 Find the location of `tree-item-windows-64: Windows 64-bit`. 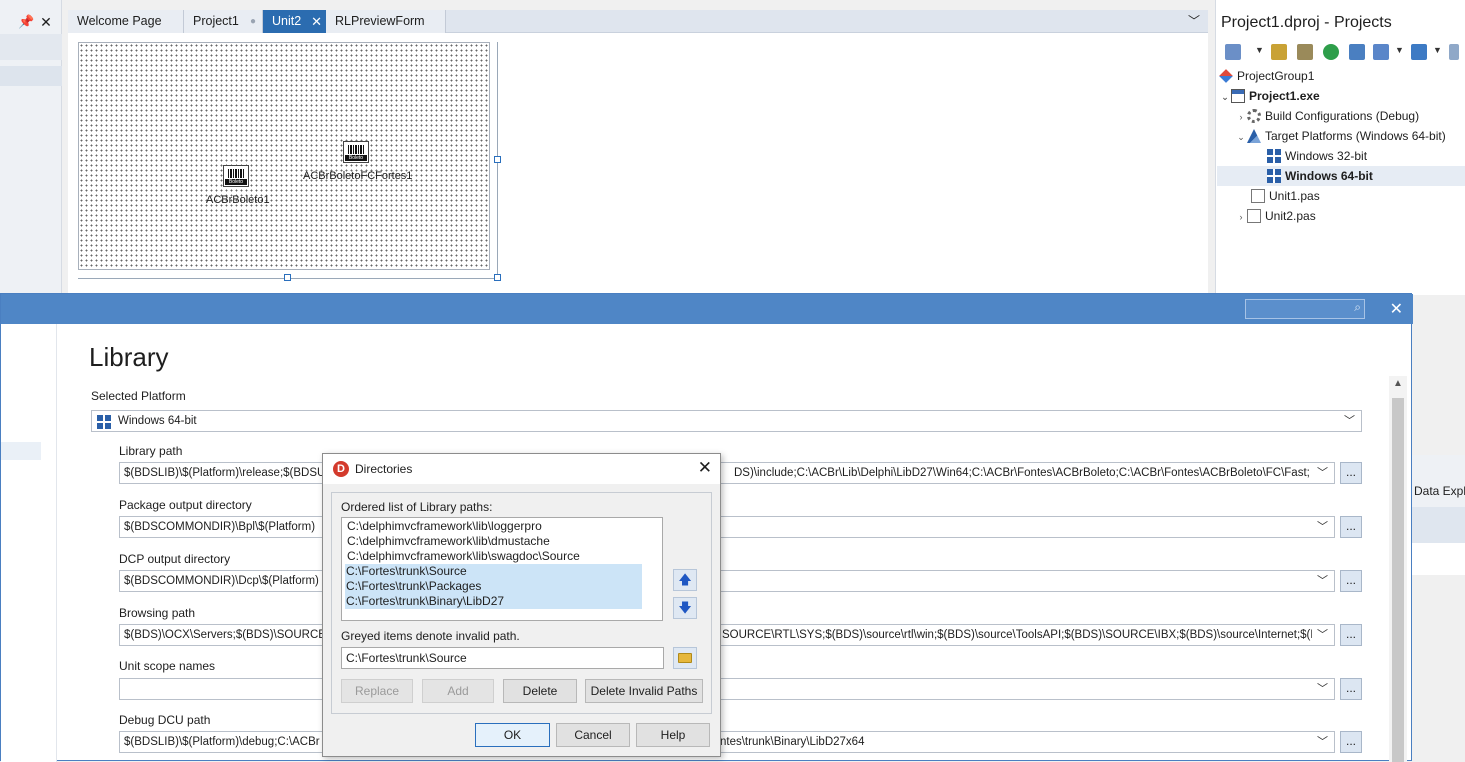

tree-item-windows-64: Windows 64-bit is located at coordinates (1341, 176).